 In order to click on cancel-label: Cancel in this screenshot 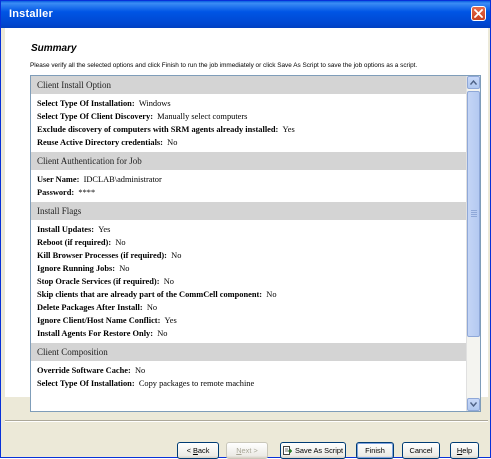, I will do `click(421, 450)`.